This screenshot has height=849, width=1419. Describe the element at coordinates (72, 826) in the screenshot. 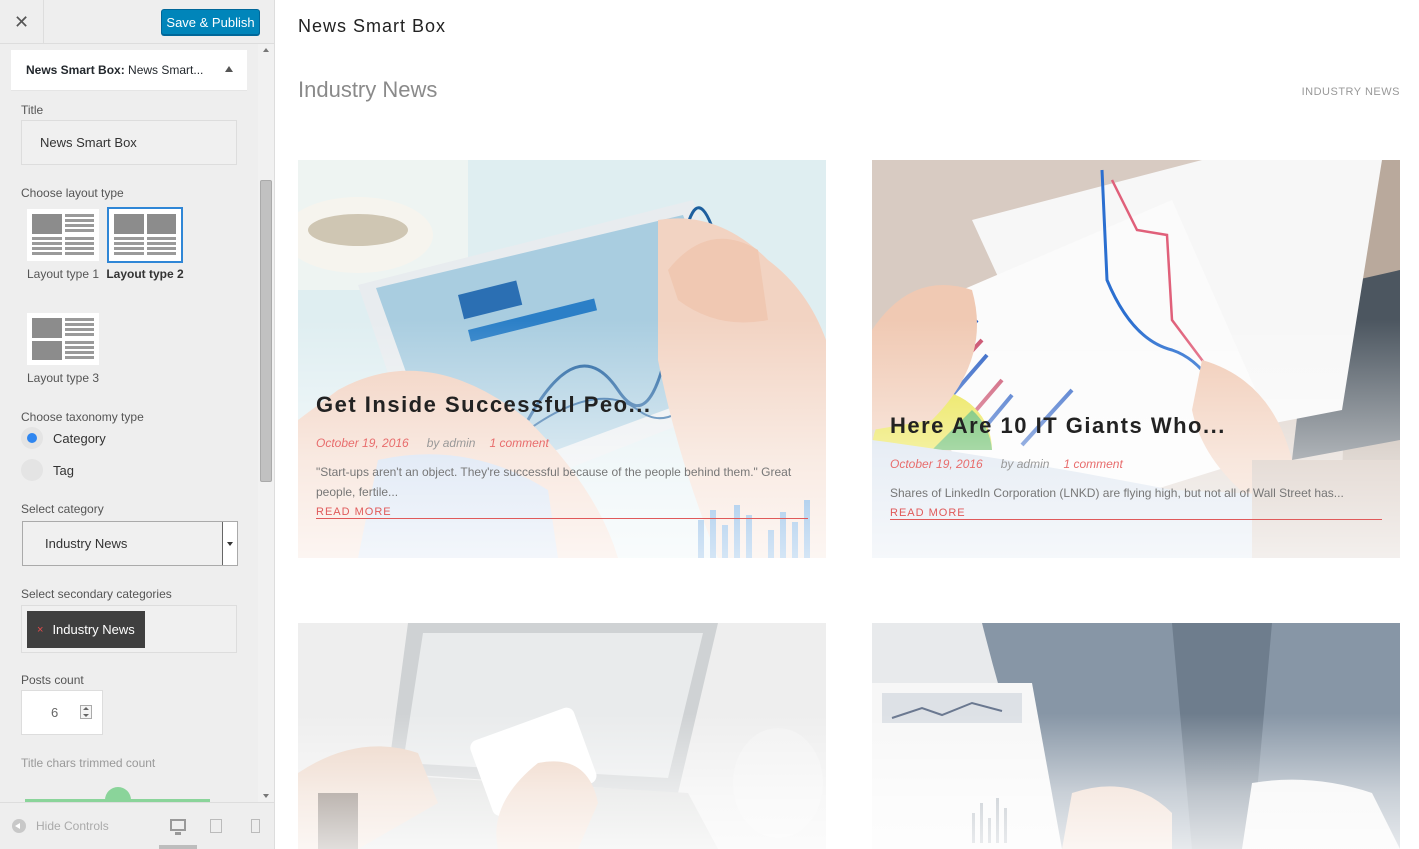

I see `hide-controls-label: Hide Controls` at that location.